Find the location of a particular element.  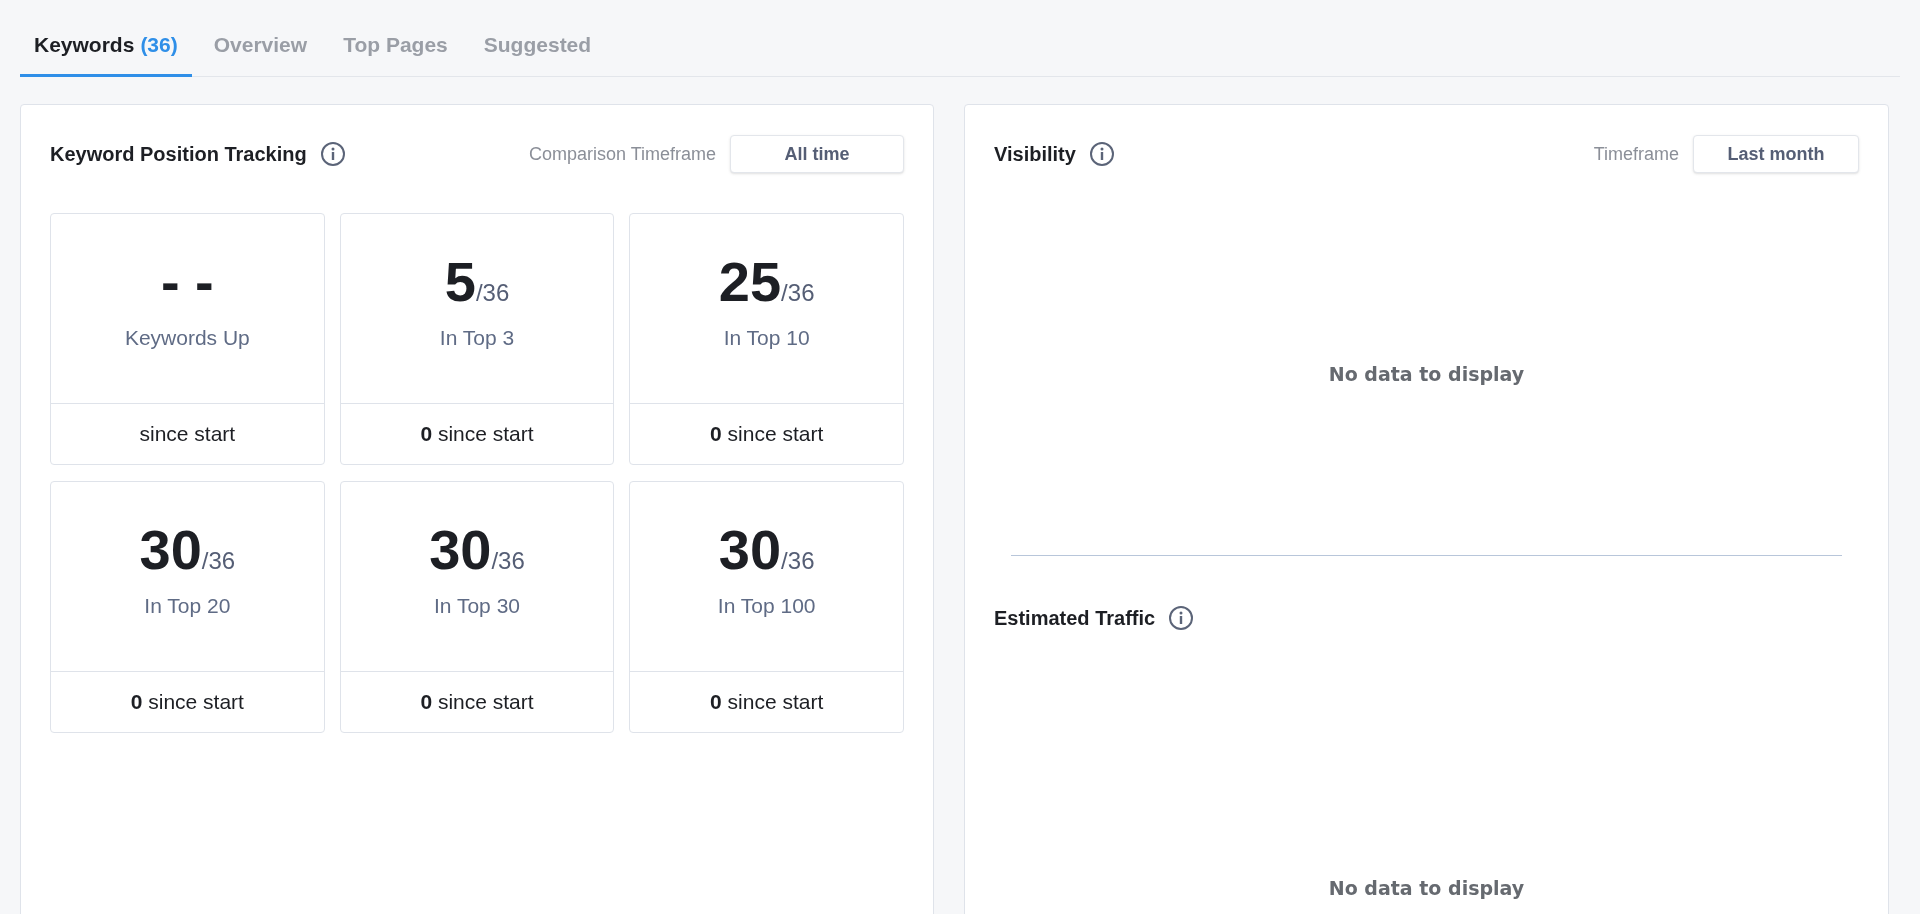

panel-title: Visibility is located at coordinates (1035, 154).